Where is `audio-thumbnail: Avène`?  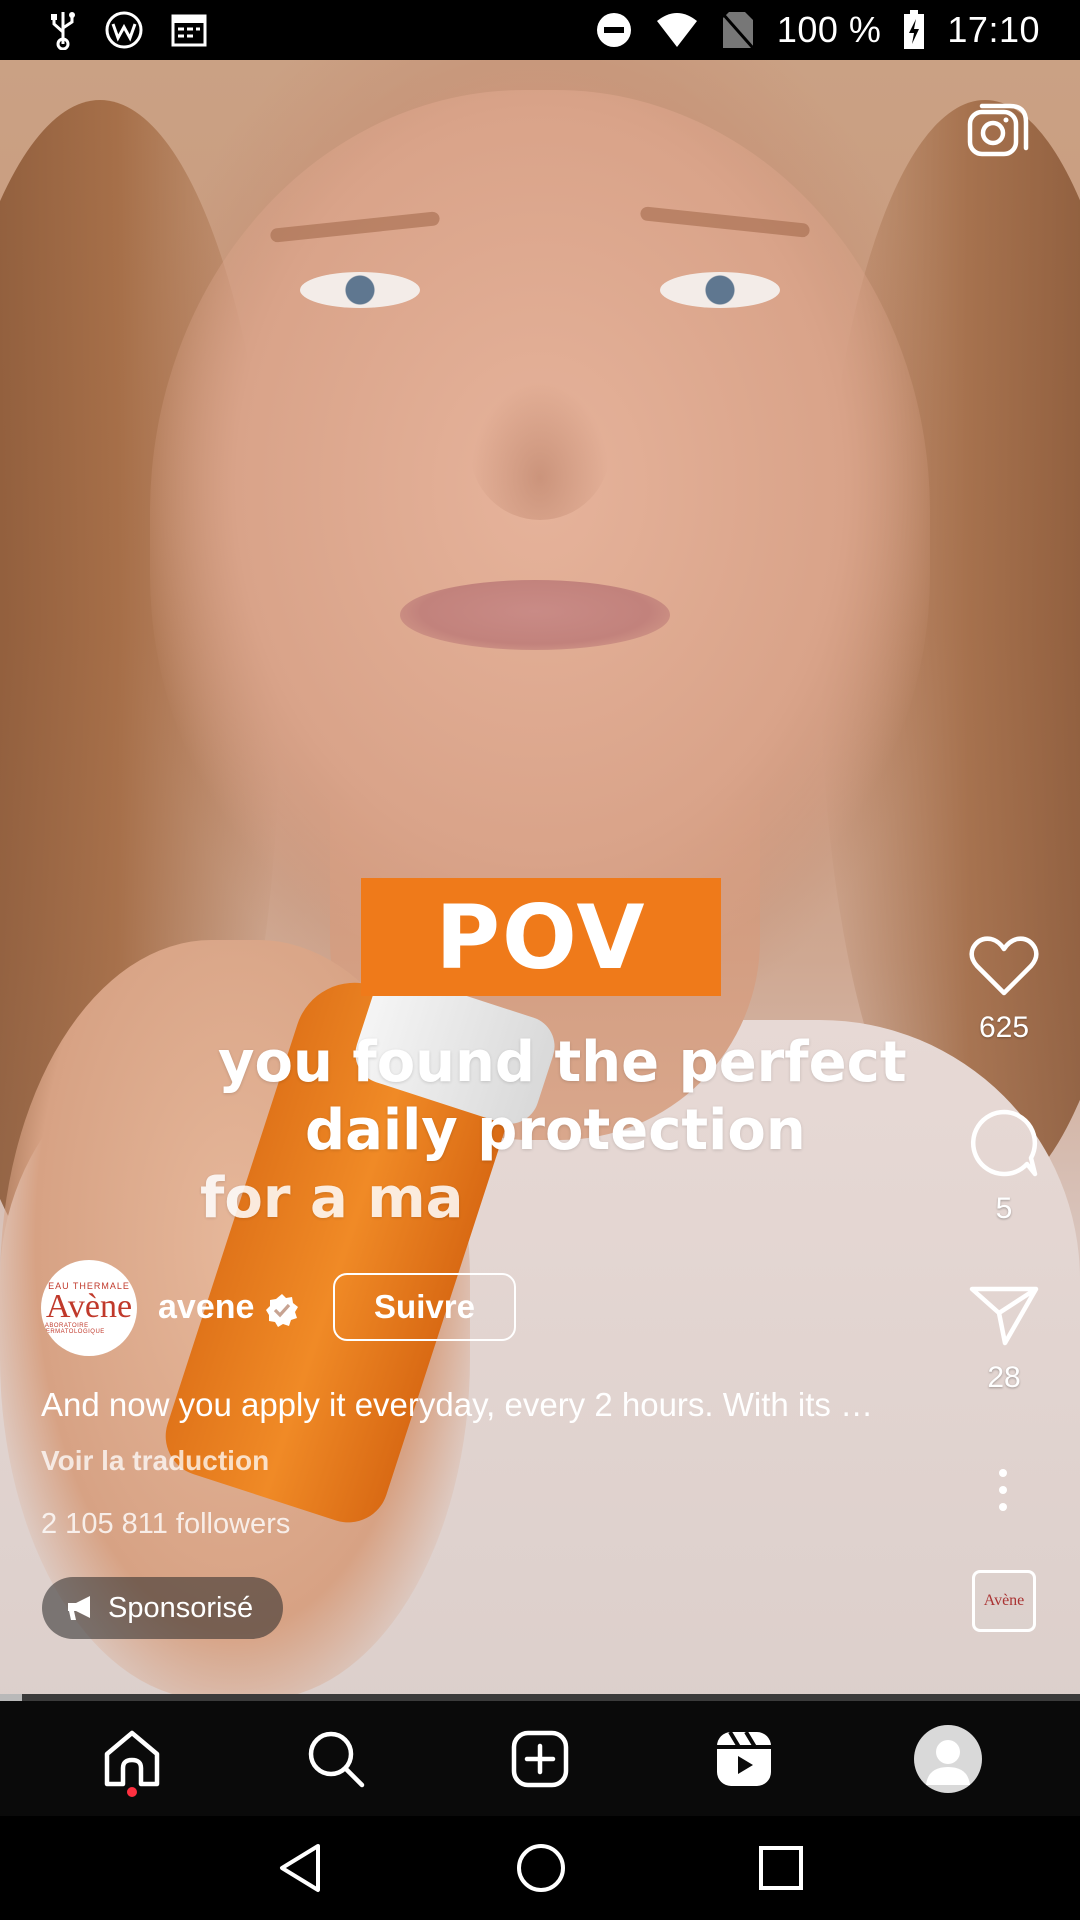 audio-thumbnail: Avène is located at coordinates (1004, 1601).